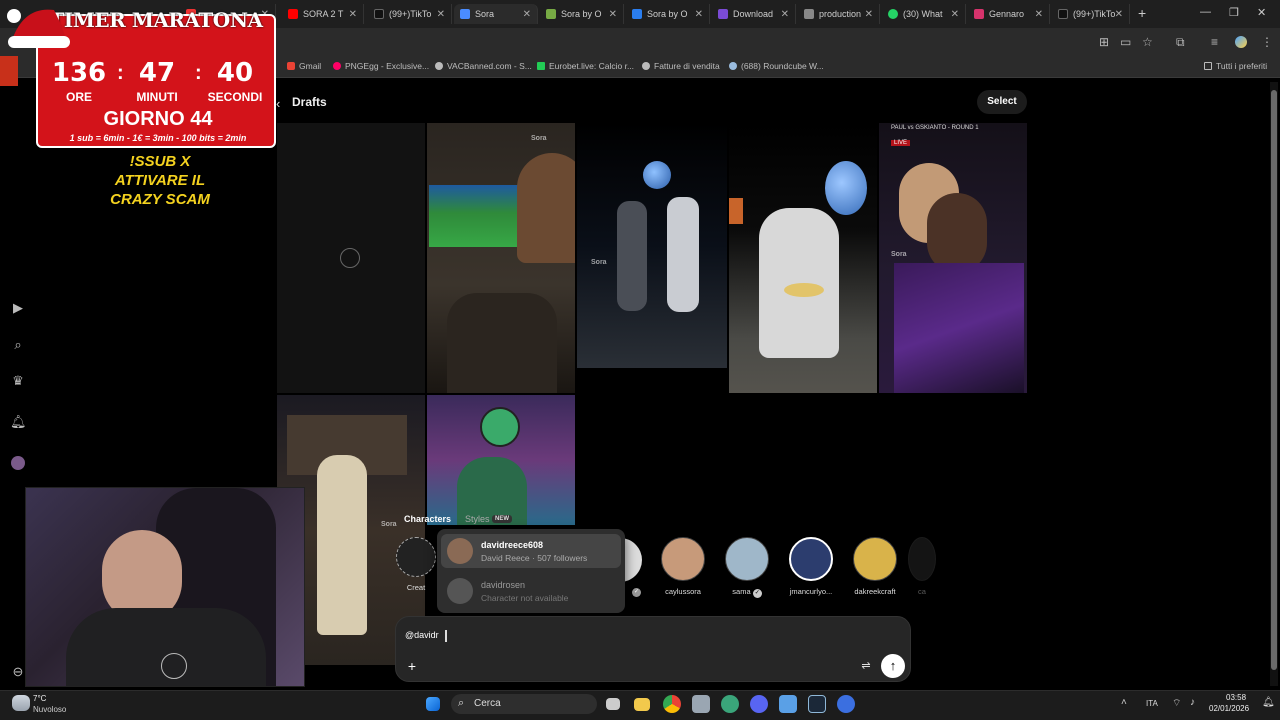 The image size is (1280, 720). I want to click on task-view-icon, so click(613, 704).